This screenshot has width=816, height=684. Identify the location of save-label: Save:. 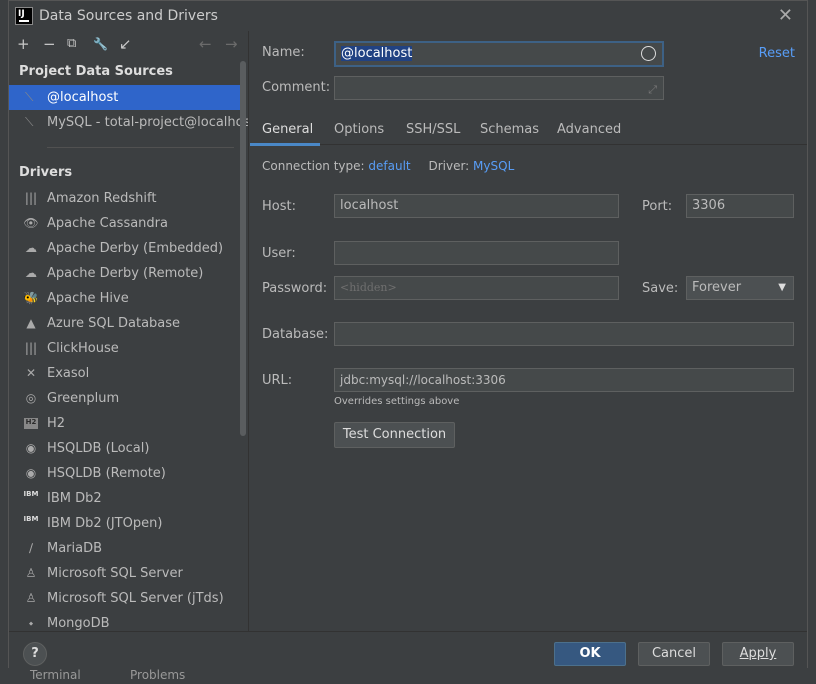
(660, 288).